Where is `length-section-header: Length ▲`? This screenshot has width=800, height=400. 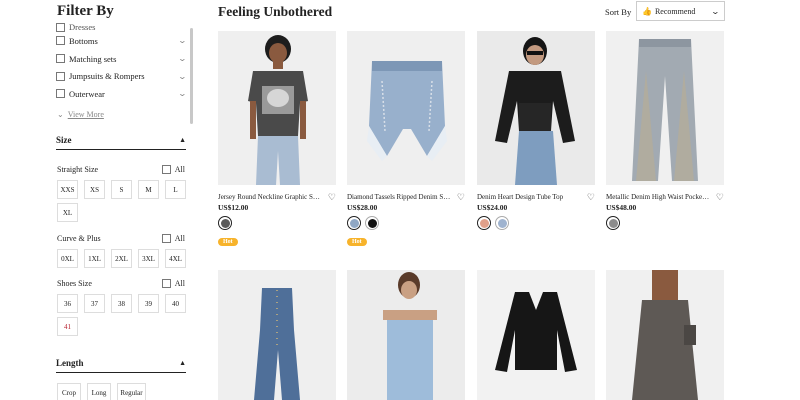
length-section-header: Length ▲ is located at coordinates (121, 363).